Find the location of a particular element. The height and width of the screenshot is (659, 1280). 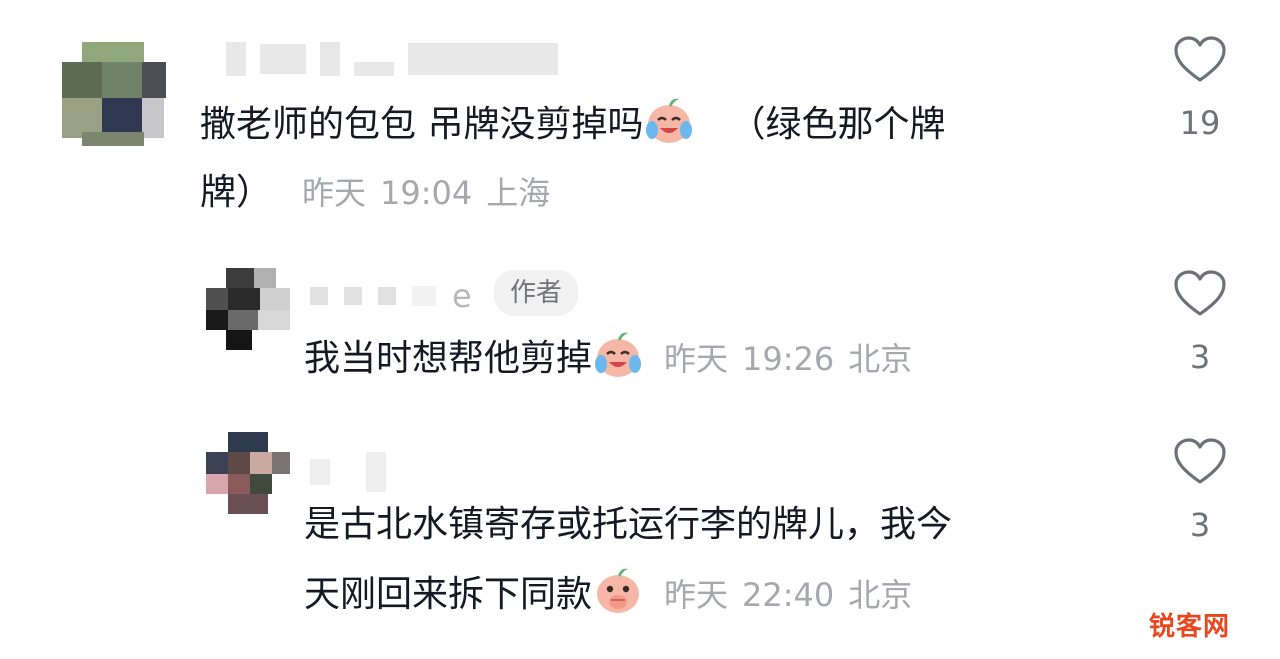

comment-text: 我当时想帮他剪掉 昨天 19:26 北京 is located at coordinates (608, 359).